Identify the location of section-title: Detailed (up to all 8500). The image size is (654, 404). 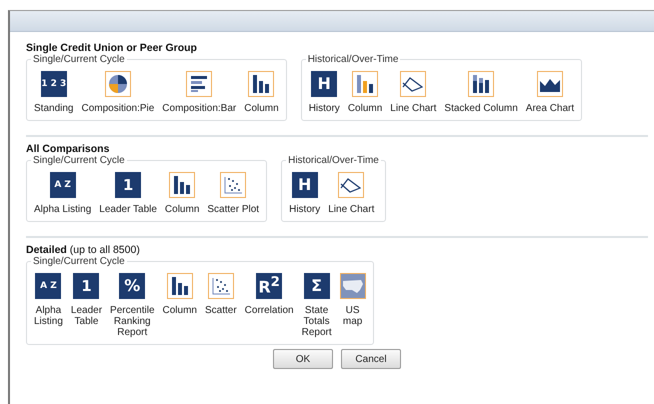
(83, 250).